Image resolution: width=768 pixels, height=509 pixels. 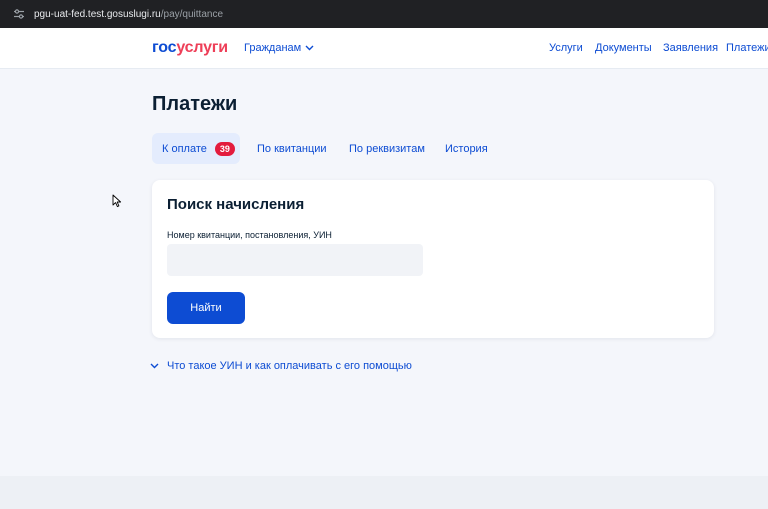 What do you see at coordinates (623, 48) in the screenshot?
I see `nav-documents: Документы` at bounding box center [623, 48].